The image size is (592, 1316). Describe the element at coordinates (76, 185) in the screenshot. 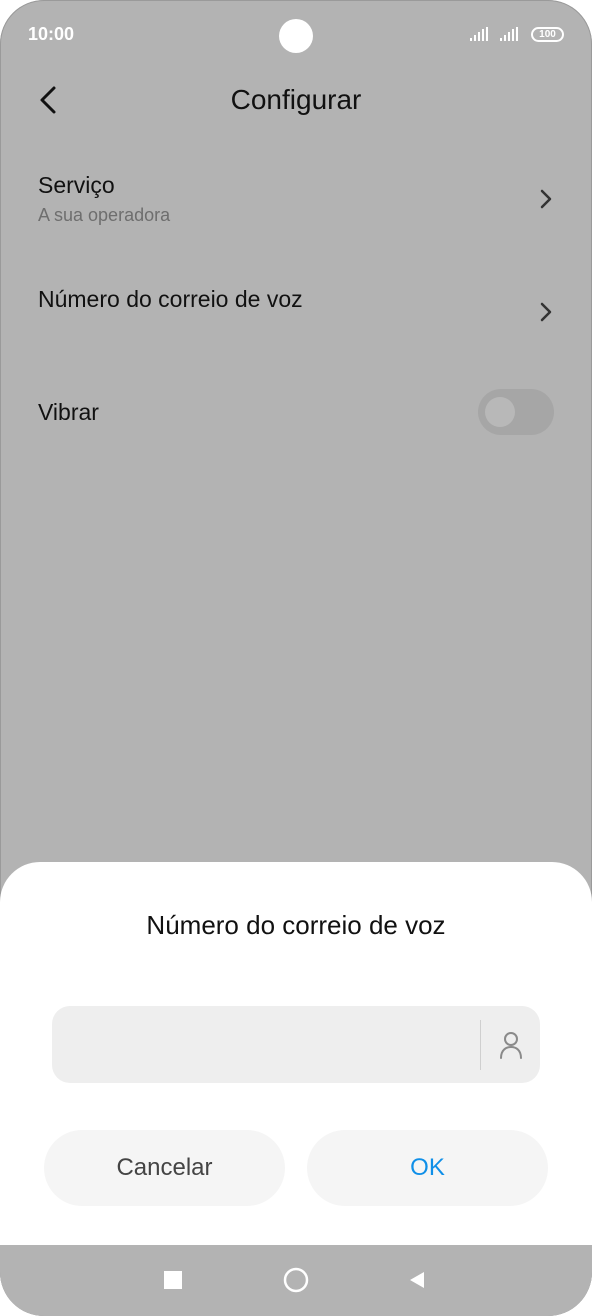

I see `settings-item-label: Serviço` at that location.